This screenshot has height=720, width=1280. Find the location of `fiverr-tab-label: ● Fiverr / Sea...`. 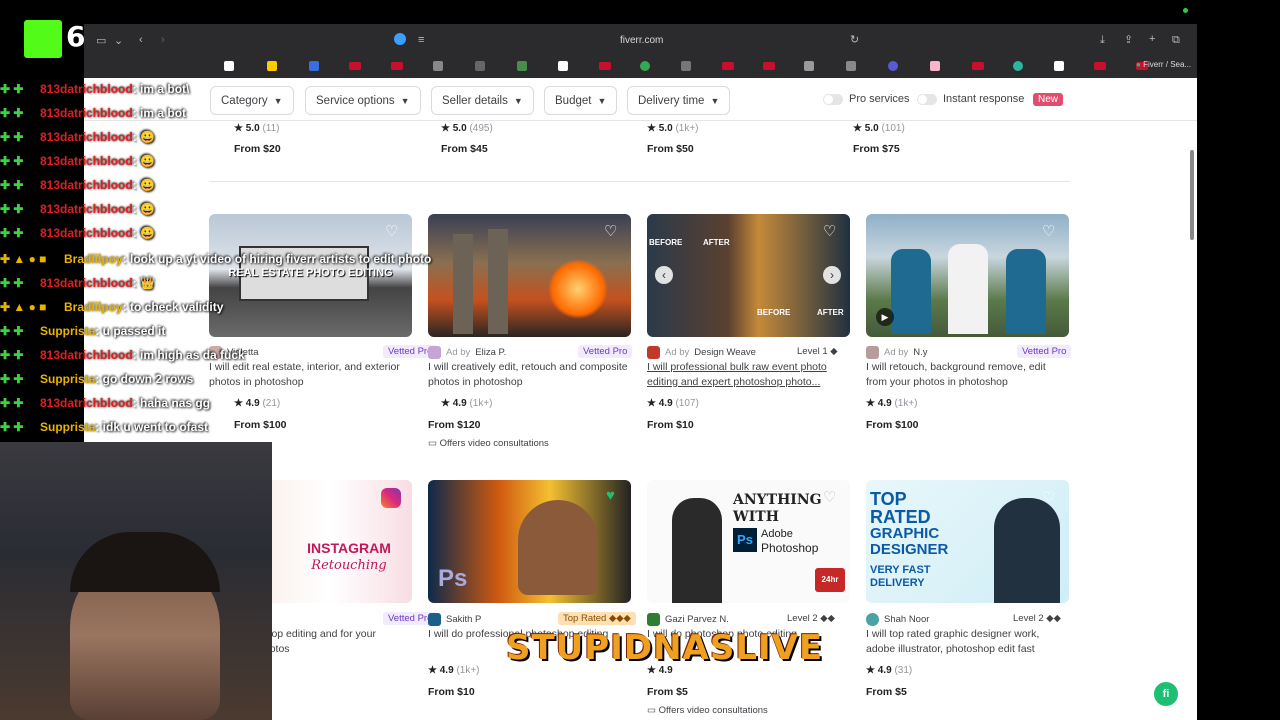

fiverr-tab-label: ● Fiverr / Sea... is located at coordinates (1163, 64).